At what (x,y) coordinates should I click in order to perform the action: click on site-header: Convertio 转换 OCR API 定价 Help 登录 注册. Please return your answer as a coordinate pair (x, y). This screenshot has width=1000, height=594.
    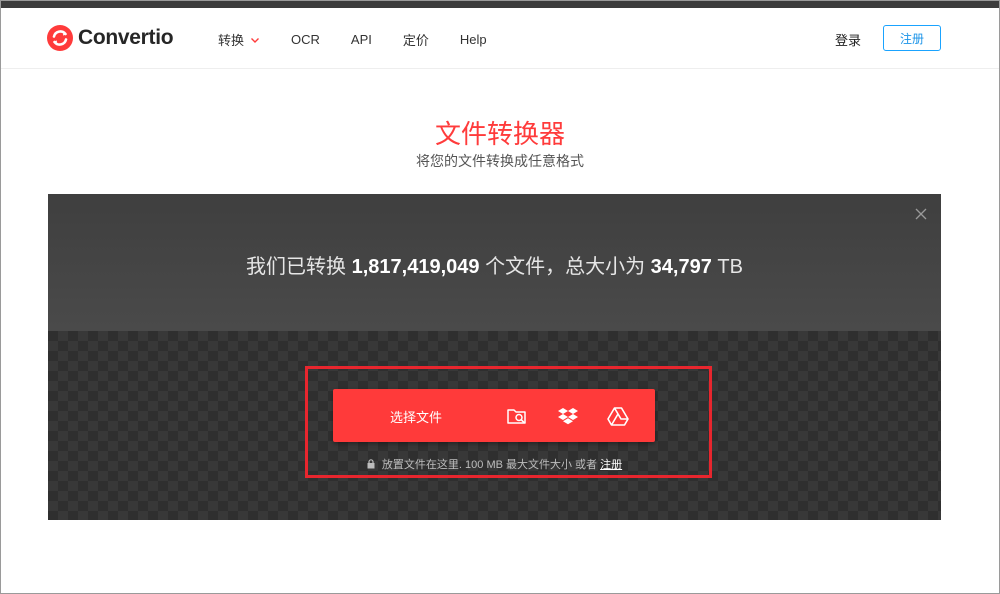
    Looking at the image, I should click on (500, 38).